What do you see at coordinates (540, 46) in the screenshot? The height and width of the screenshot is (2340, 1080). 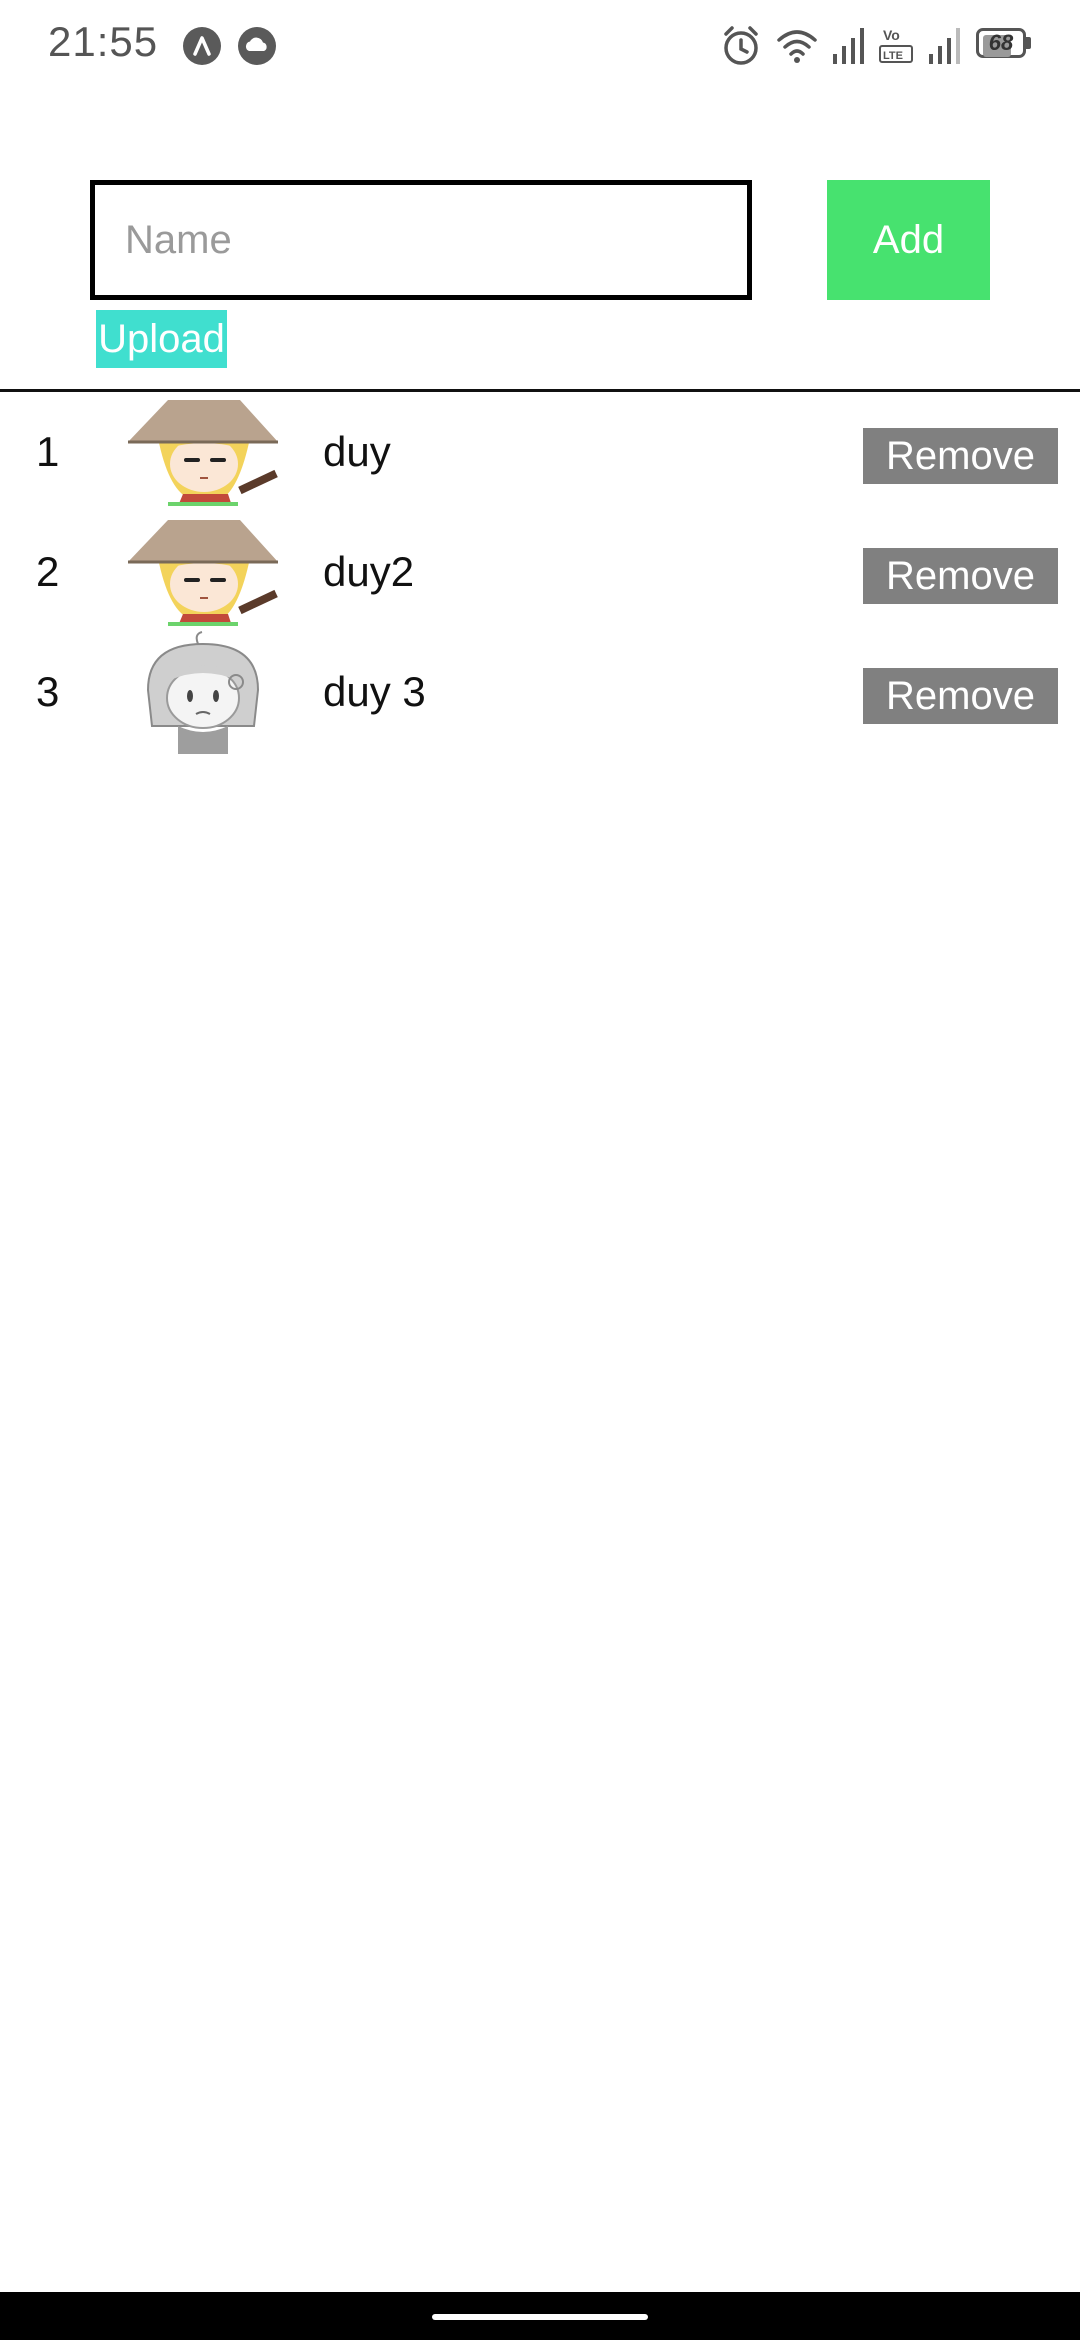 I see `status-bar: 21:55 Vo LTE 68` at bounding box center [540, 46].